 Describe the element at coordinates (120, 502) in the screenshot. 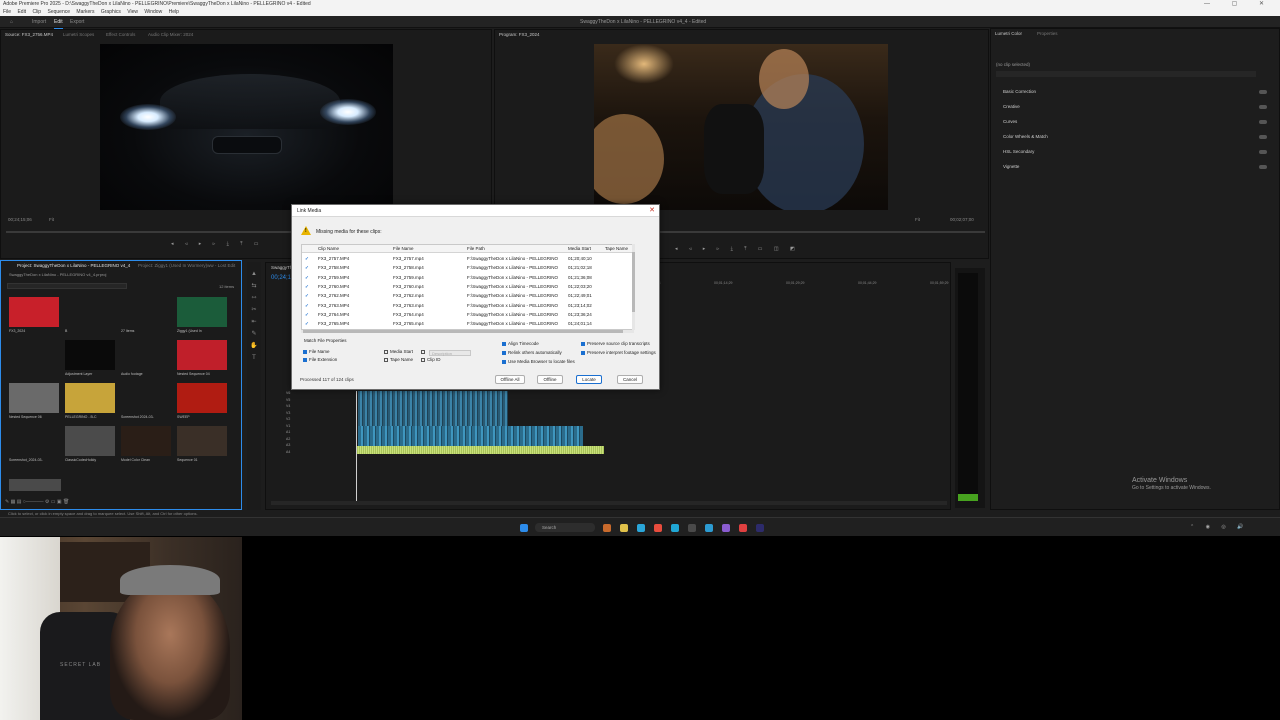

I see `project-footer-tools: ✎ ▦ ▤ ○───── ⚙ ▭ ▣ 🗑` at that location.